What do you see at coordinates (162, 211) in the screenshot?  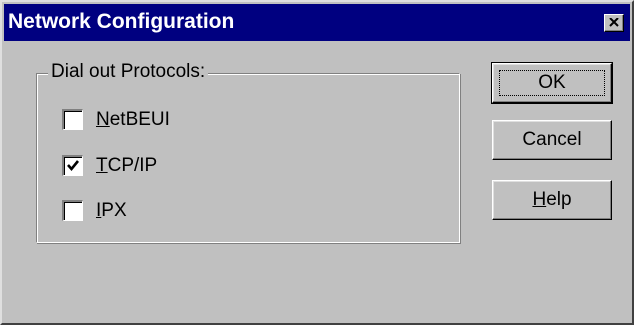 I see `ipx-checkbox: IPX` at bounding box center [162, 211].